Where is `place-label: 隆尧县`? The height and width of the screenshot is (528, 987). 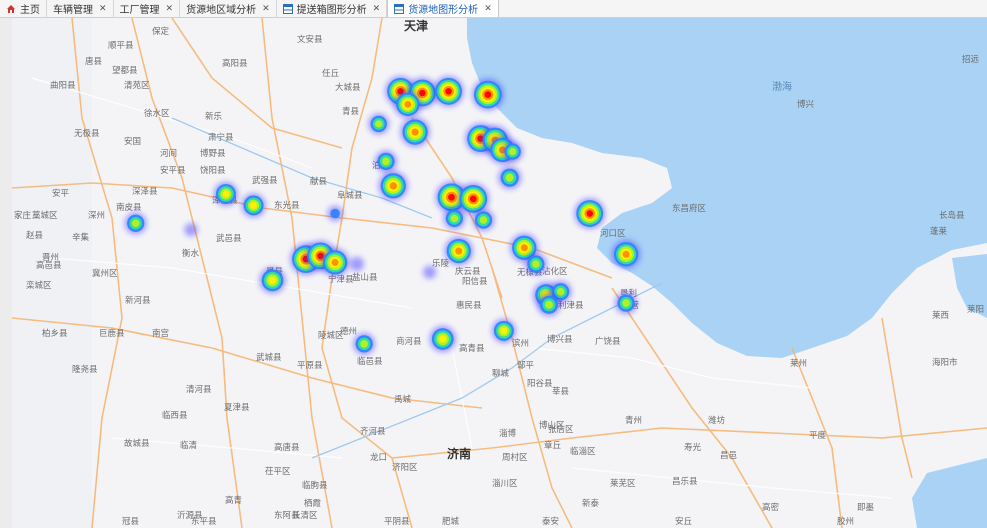 place-label: 隆尧县 is located at coordinates (85, 369).